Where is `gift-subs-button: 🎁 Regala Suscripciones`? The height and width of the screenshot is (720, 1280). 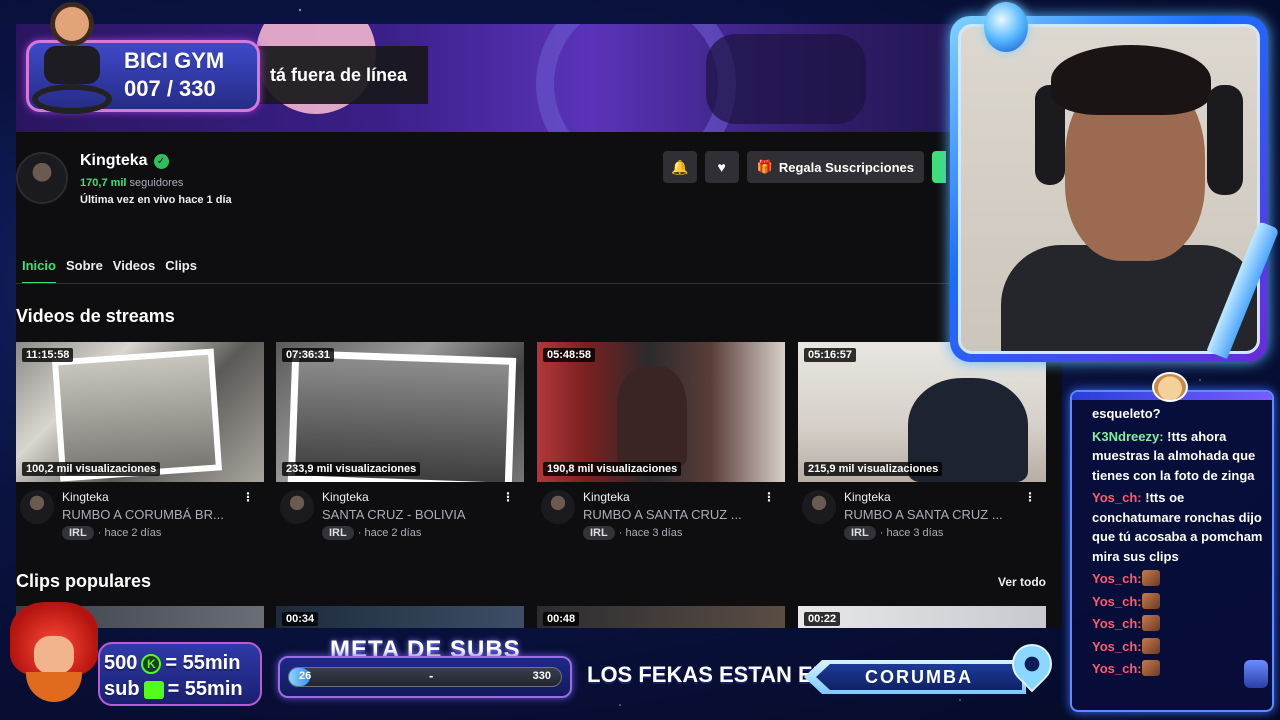 gift-subs-button: 🎁 Regala Suscripciones is located at coordinates (835, 167).